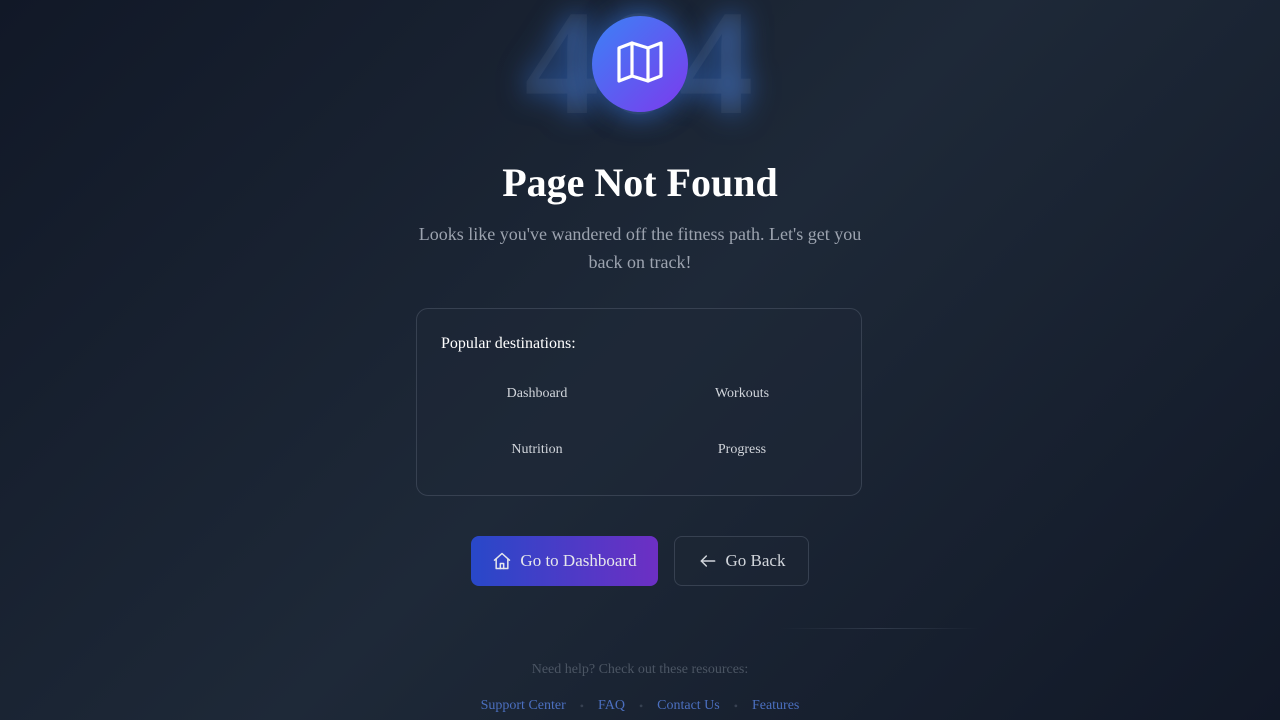 This screenshot has height=720, width=1280. Describe the element at coordinates (508, 343) in the screenshot. I see `popular-destinations-heading: Popular destinations:` at that location.